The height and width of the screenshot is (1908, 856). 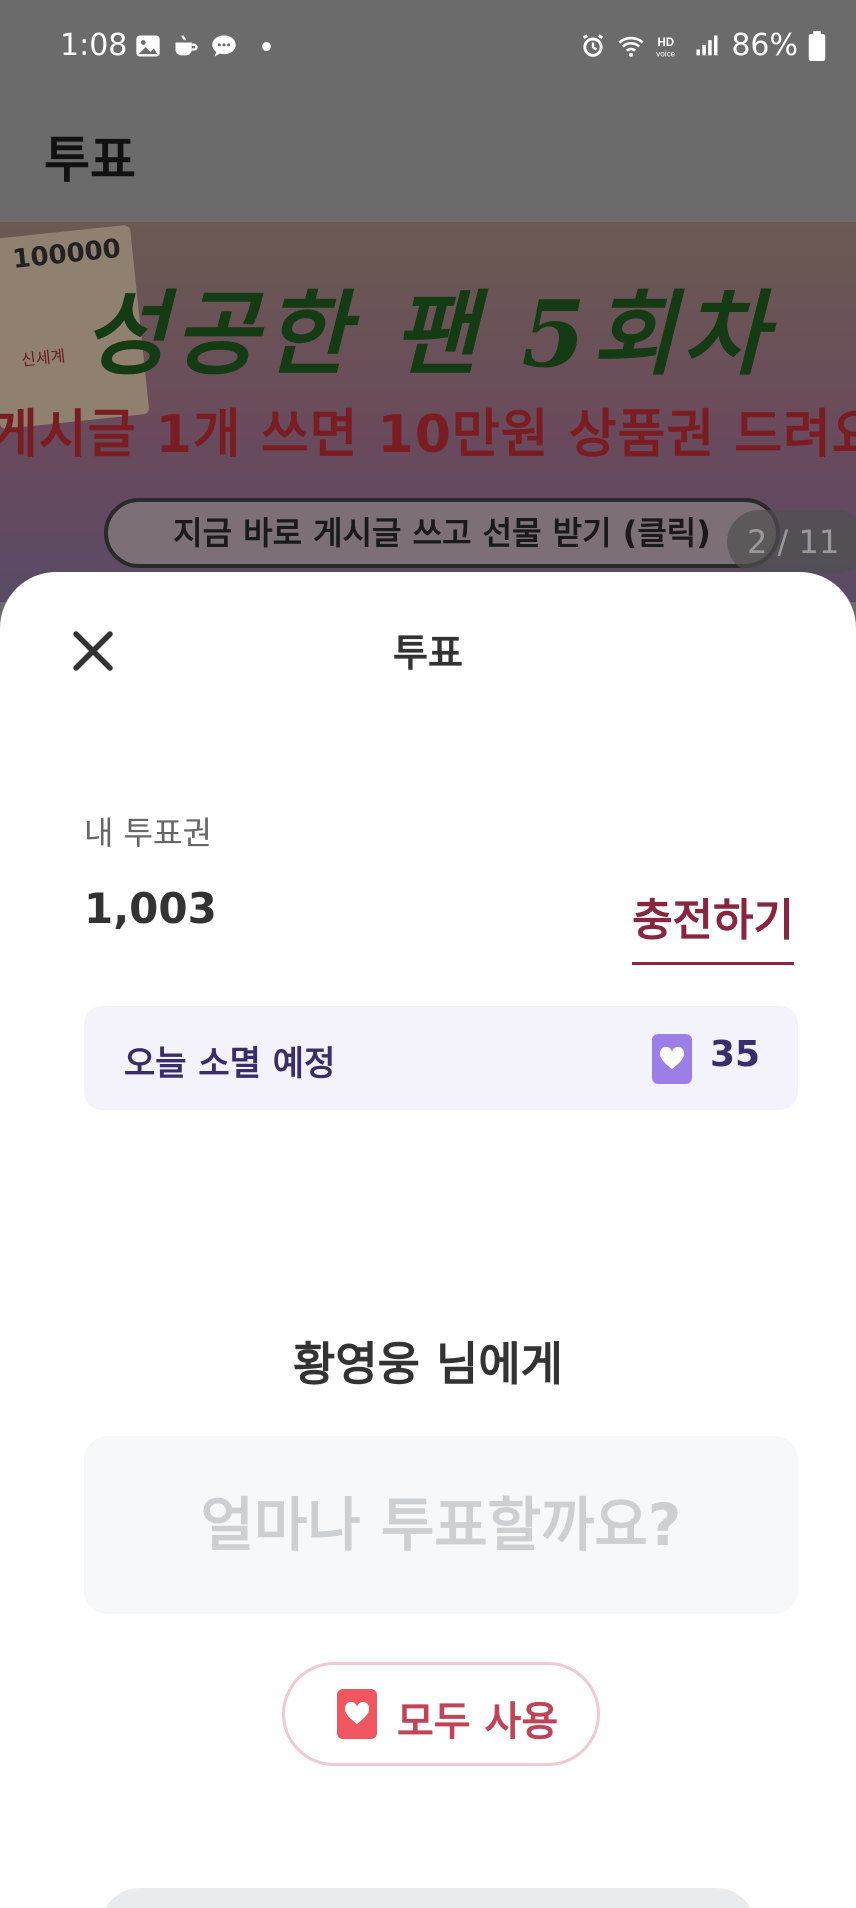 What do you see at coordinates (428, 160) in the screenshot?
I see `app-header: 투표` at bounding box center [428, 160].